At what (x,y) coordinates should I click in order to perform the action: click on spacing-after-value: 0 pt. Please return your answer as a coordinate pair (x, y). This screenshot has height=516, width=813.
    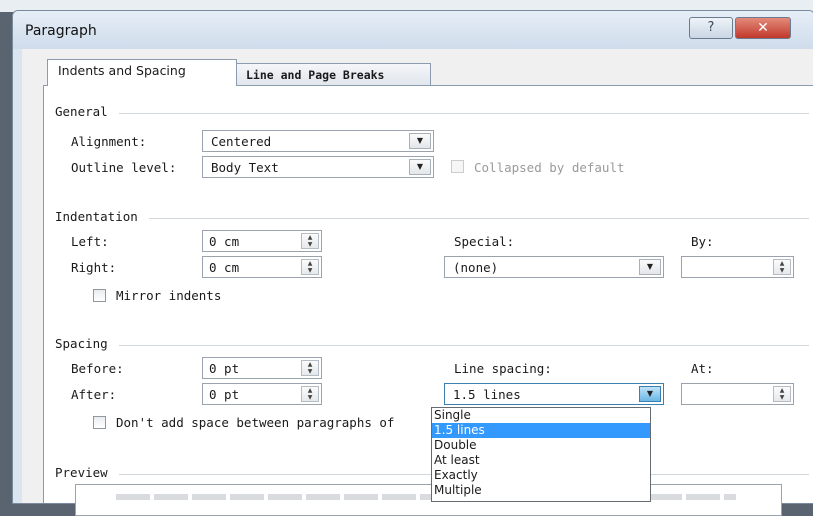
    Looking at the image, I should click on (224, 394).